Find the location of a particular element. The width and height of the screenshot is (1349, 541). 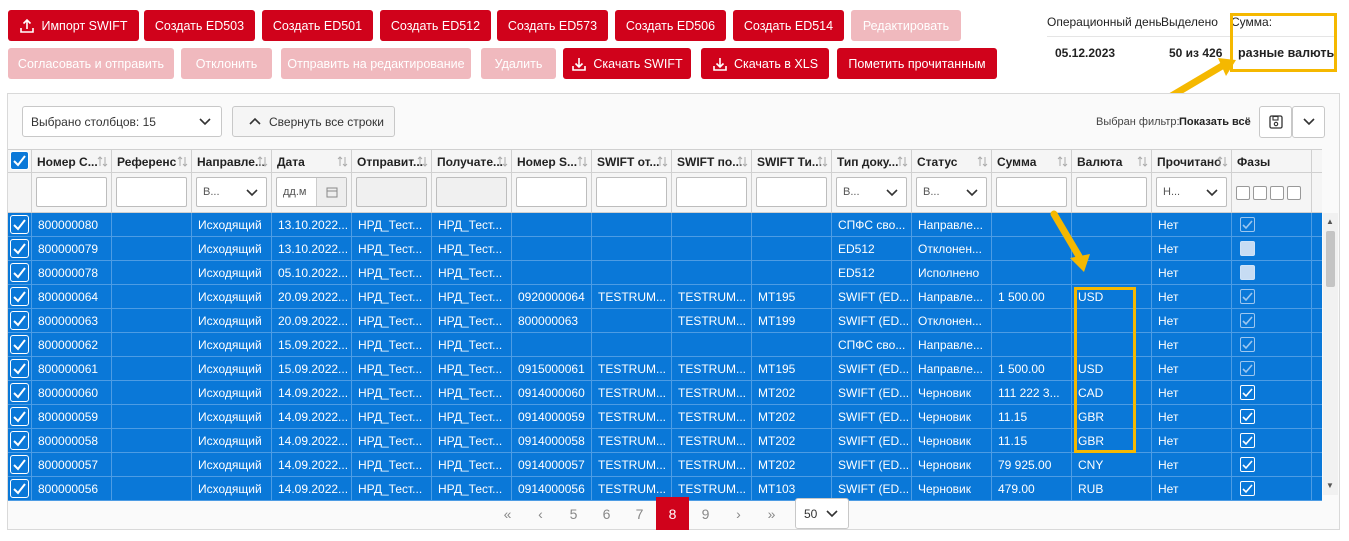

select-all-checkbox is located at coordinates (19, 160).